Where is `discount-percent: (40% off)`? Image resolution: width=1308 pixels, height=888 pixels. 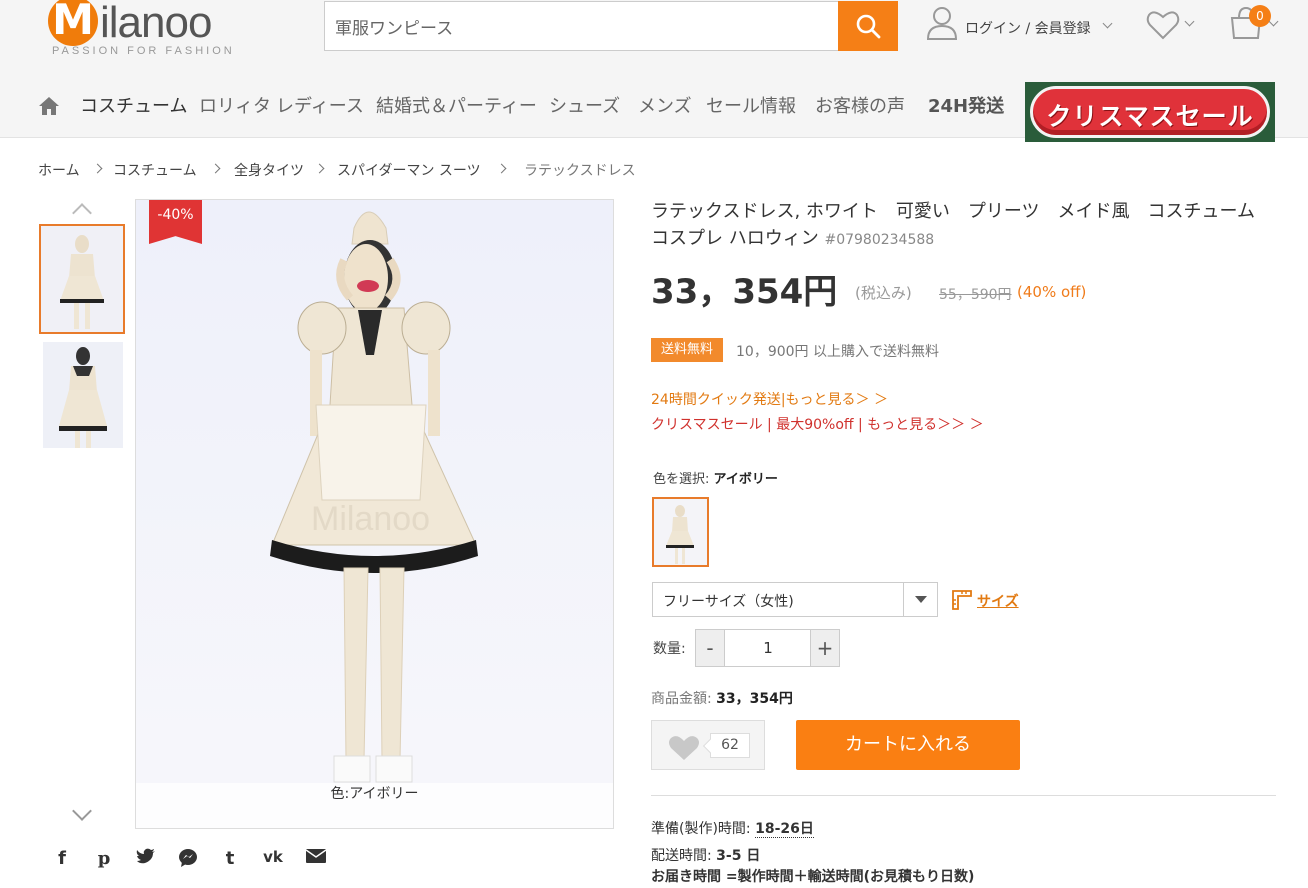 discount-percent: (40% off) is located at coordinates (1052, 292).